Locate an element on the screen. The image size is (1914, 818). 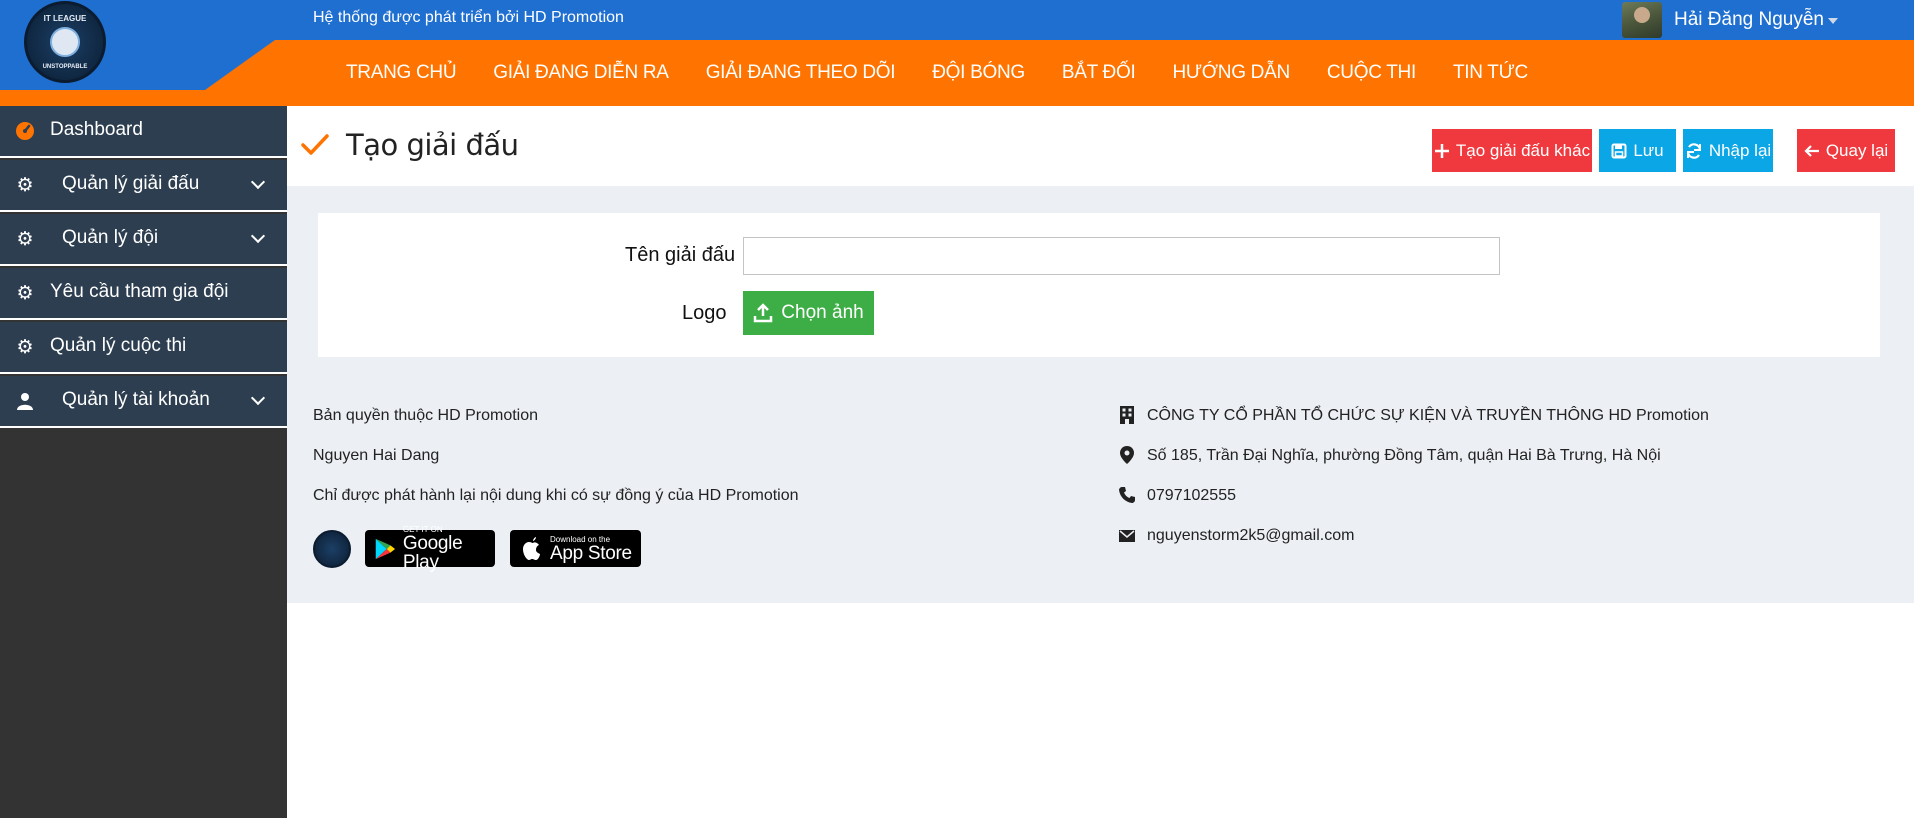
check-icon is located at coordinates (315, 144).